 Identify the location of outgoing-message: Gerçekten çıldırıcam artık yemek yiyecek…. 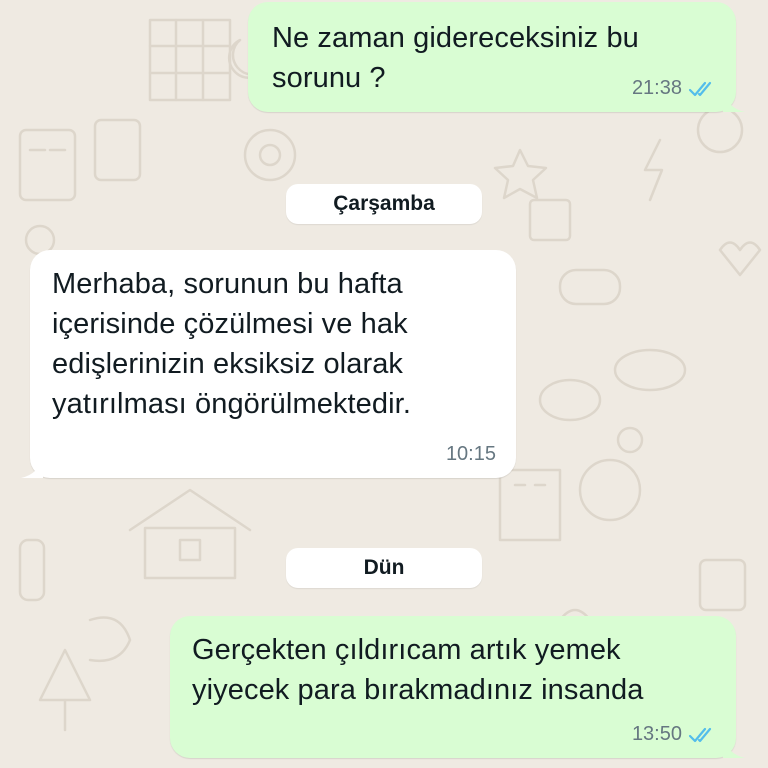
(457, 687).